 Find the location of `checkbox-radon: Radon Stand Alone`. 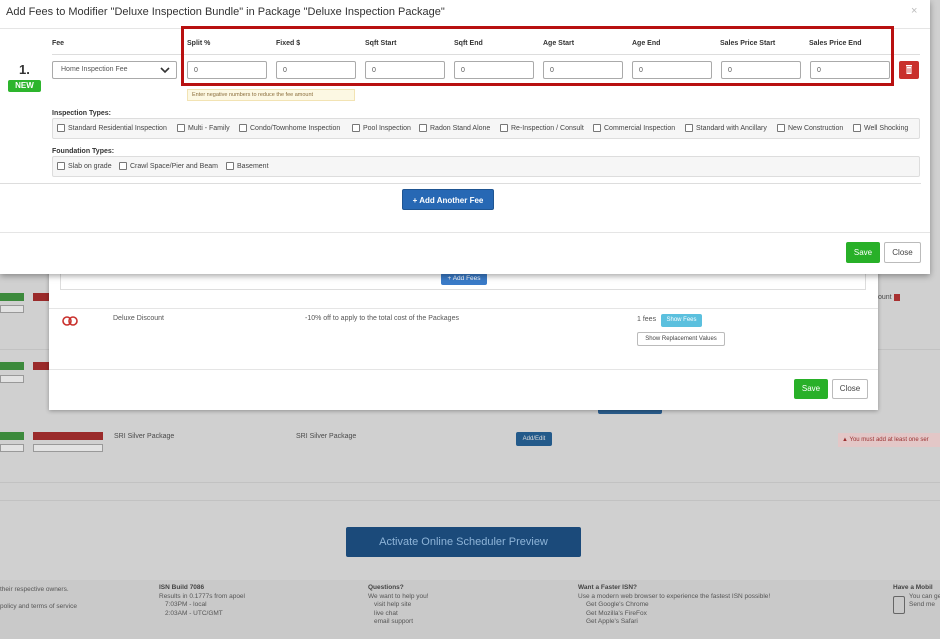

checkbox-radon: Radon Stand Alone is located at coordinates (454, 128).